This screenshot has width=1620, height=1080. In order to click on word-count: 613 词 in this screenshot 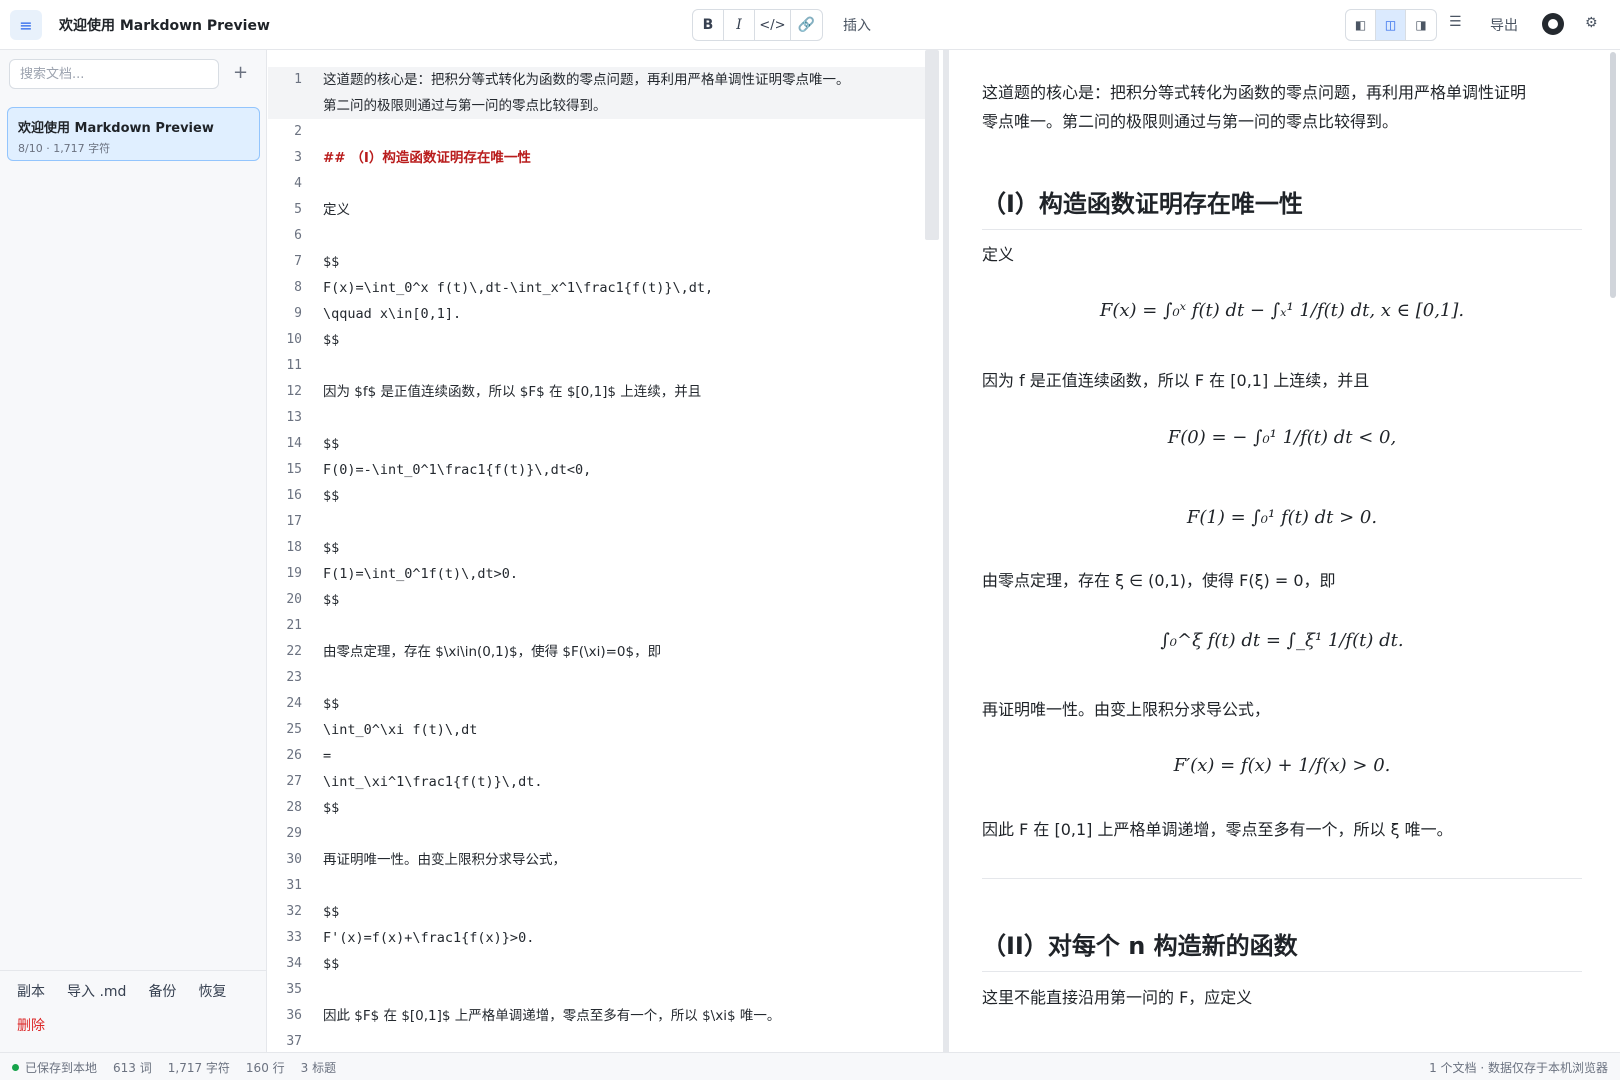, I will do `click(132, 1068)`.